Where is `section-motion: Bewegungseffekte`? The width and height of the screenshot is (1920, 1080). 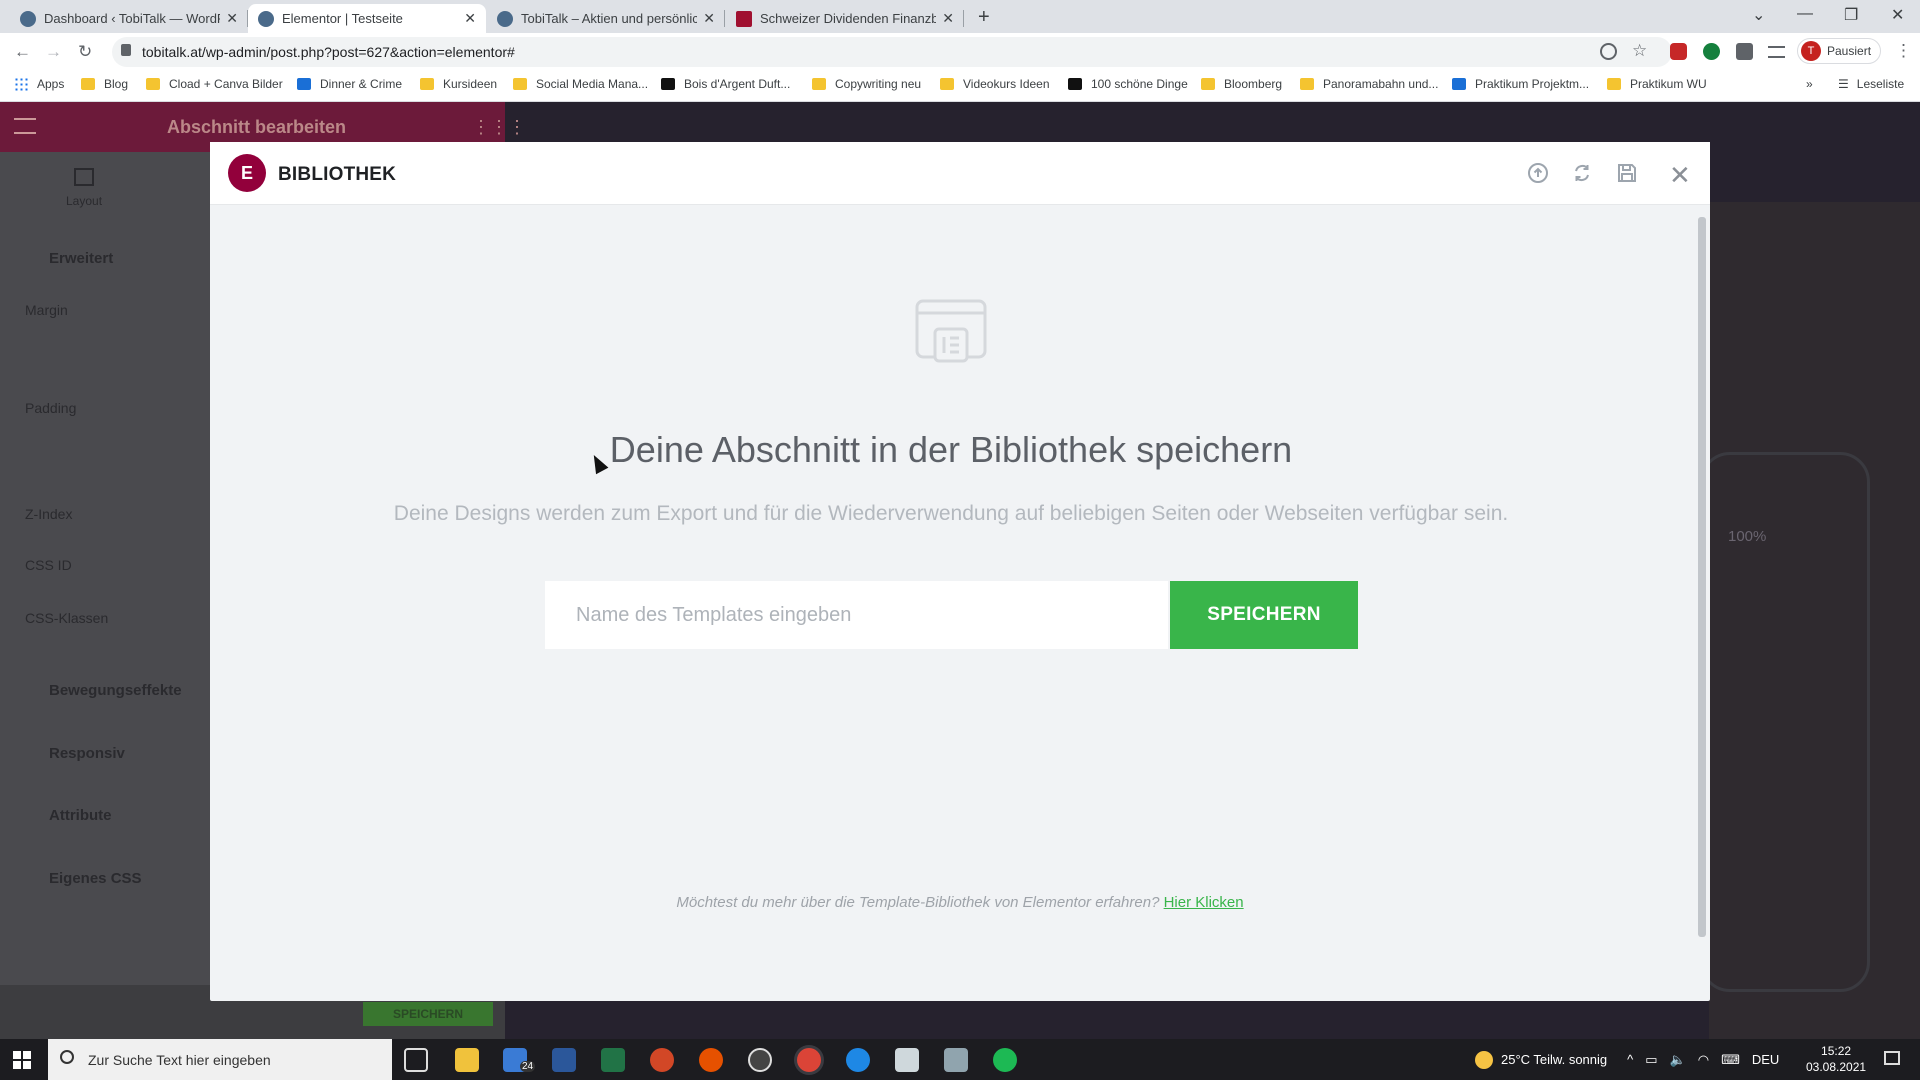 section-motion: Bewegungseffekte is located at coordinates (115, 690).